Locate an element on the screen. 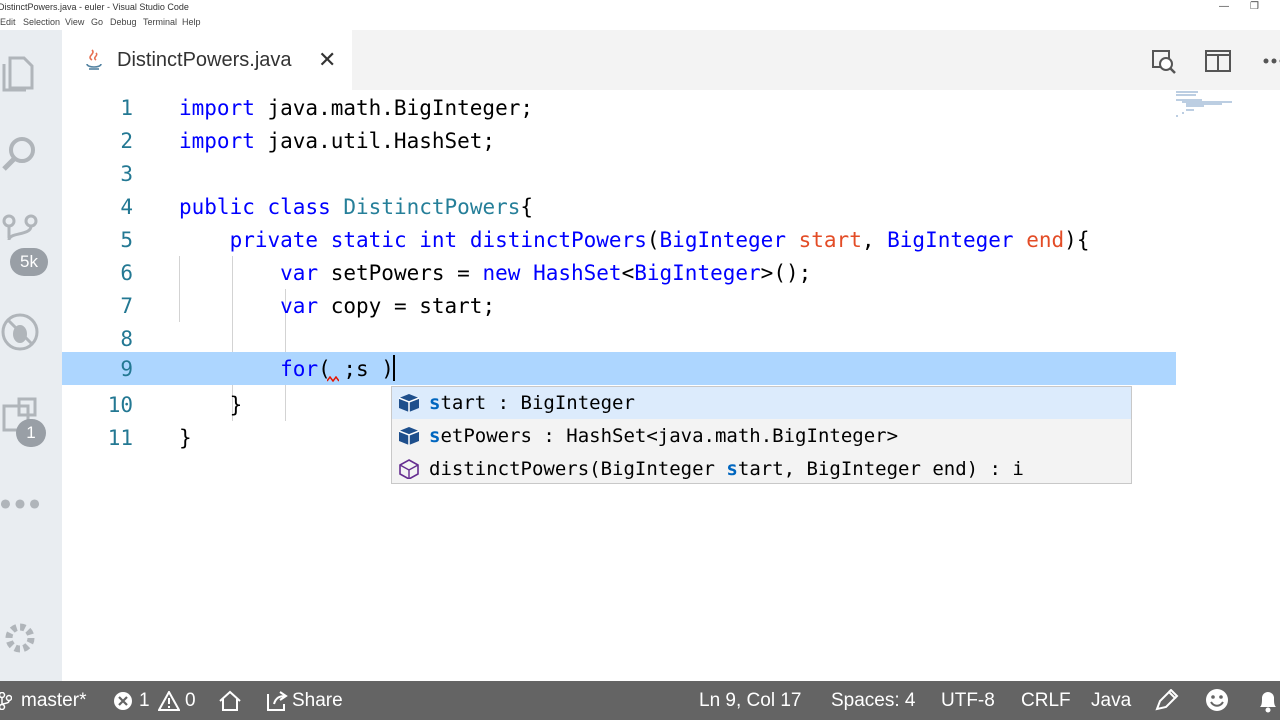  encoding: UTF-8 is located at coordinates (968, 701).